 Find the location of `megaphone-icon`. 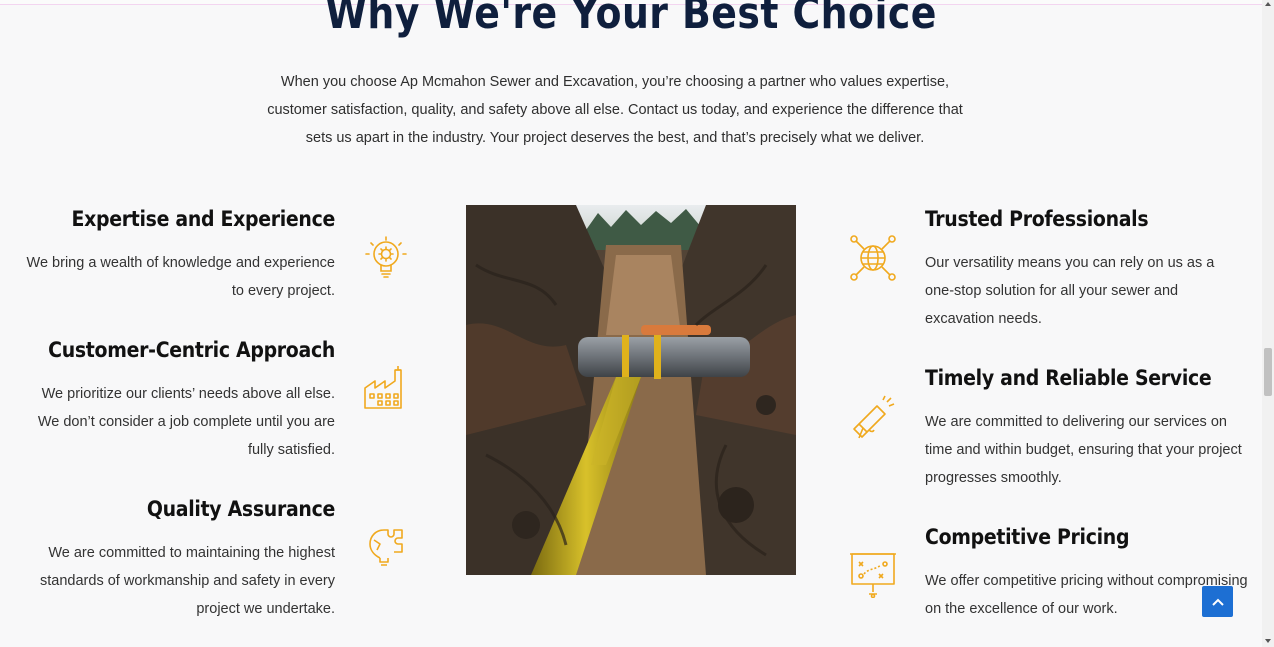

megaphone-icon is located at coordinates (874, 417).